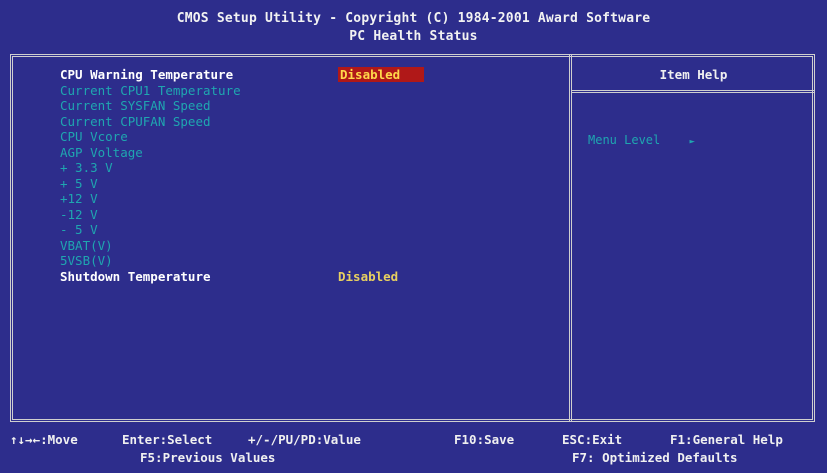 This screenshot has height=473, width=827. What do you see at coordinates (310, 137) in the screenshot?
I see `setting-row-cpu-vcore: CPU Vcore` at bounding box center [310, 137].